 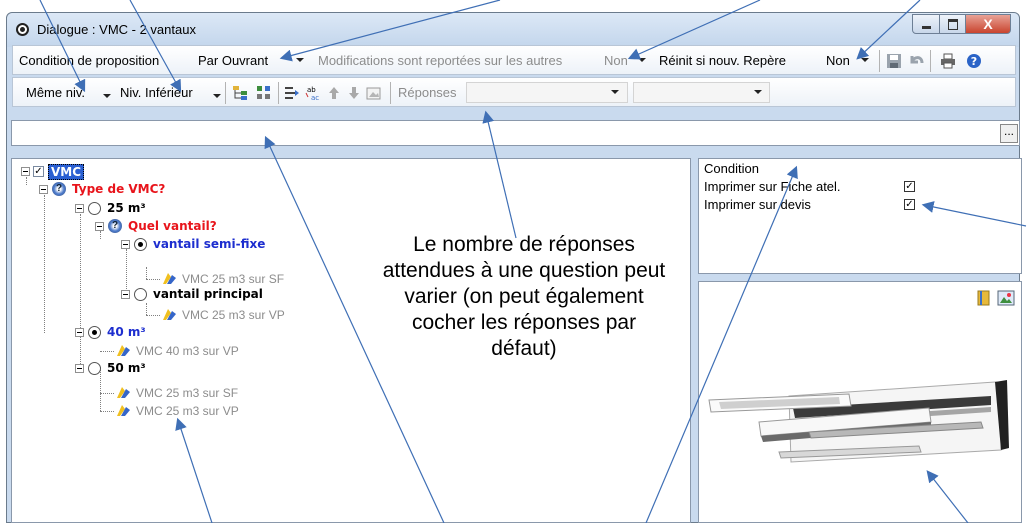 What do you see at coordinates (616, 60) in the screenshot?
I see `modifications-dropdown: Non` at bounding box center [616, 60].